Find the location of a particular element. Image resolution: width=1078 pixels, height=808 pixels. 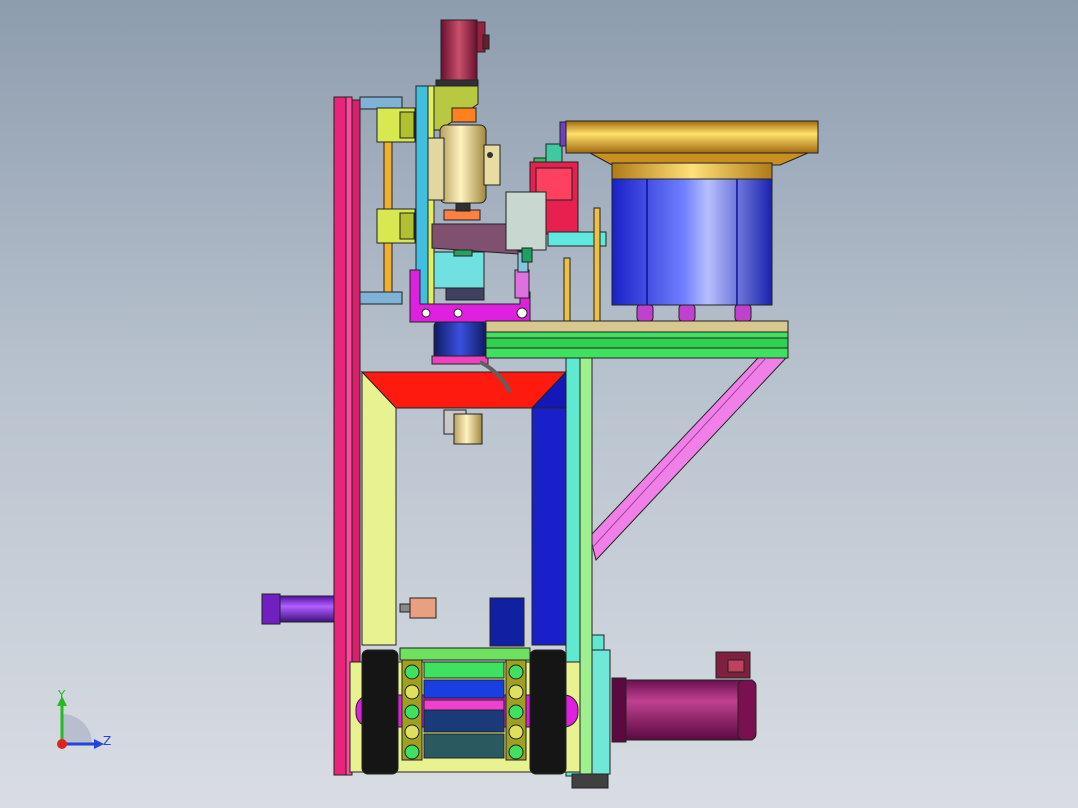

rotary-index is located at coordinates (460, 326).